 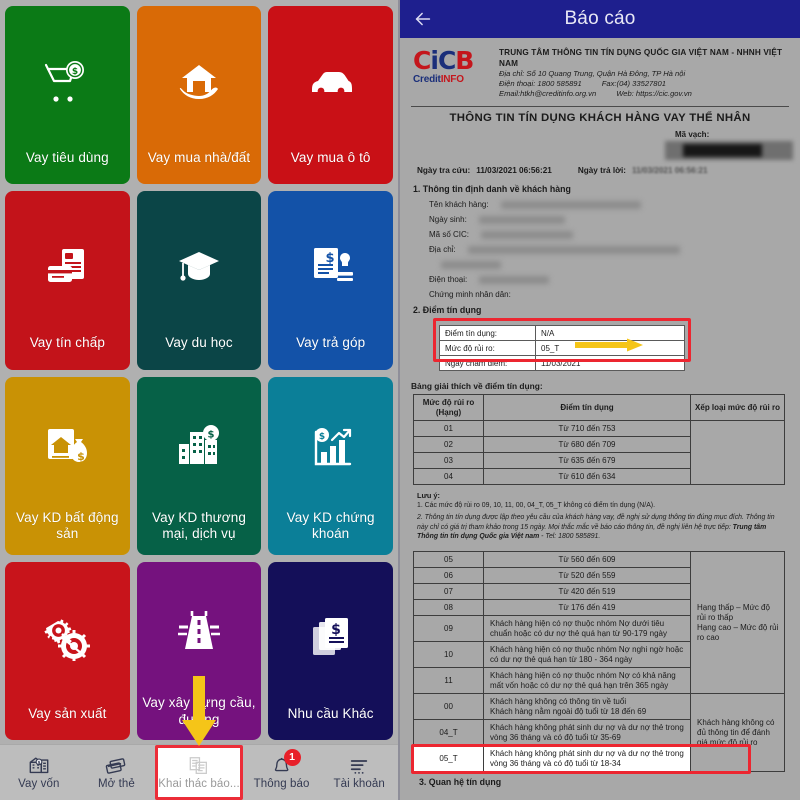 What do you see at coordinates (514, 171) in the screenshot?
I see `lookup-date-value: 11/03/2021 06:56:21` at bounding box center [514, 171].